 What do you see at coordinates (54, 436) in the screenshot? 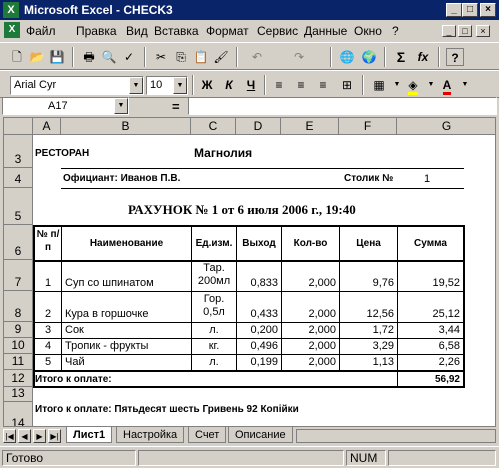
I see `last-sheet-icon: ▶|` at bounding box center [54, 436].